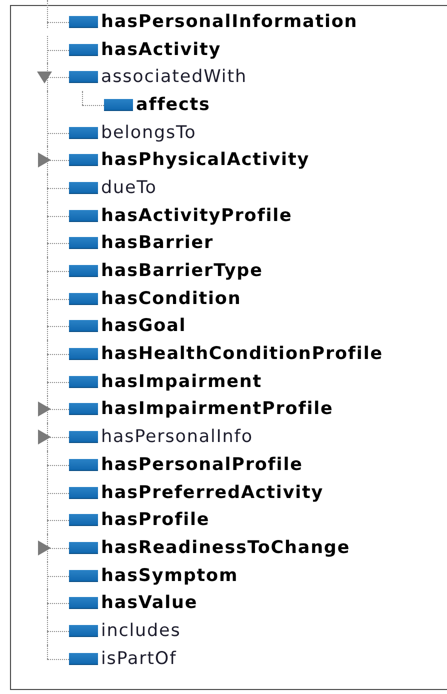 This screenshot has height=694, width=447. Describe the element at coordinates (182, 271) in the screenshot. I see `property-label: hasBarrierType` at that location.